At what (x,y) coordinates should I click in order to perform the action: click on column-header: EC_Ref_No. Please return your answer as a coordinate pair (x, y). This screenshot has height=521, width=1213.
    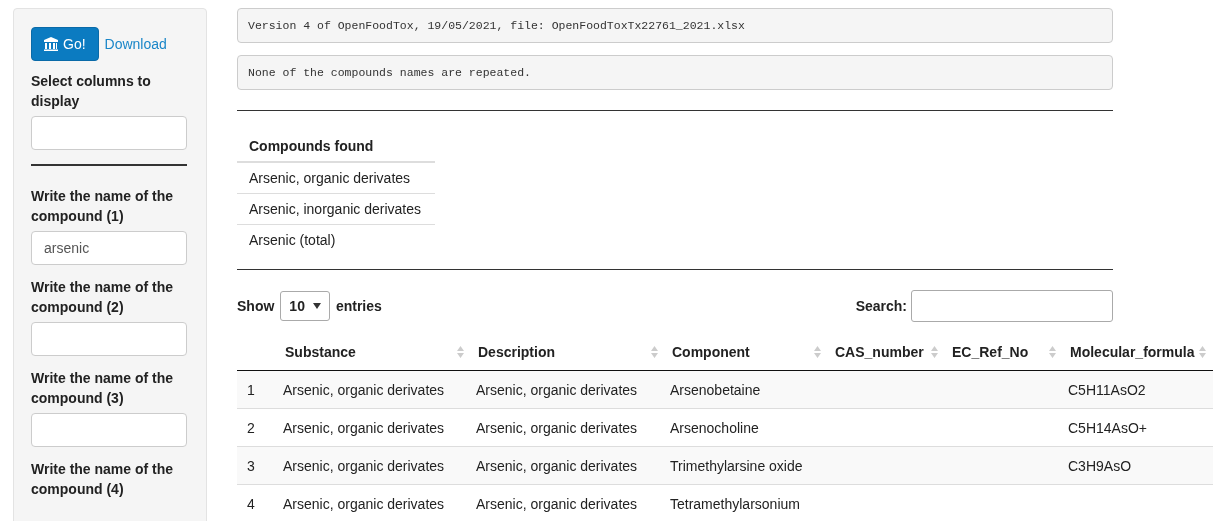
    Looking at the image, I should click on (999, 352).